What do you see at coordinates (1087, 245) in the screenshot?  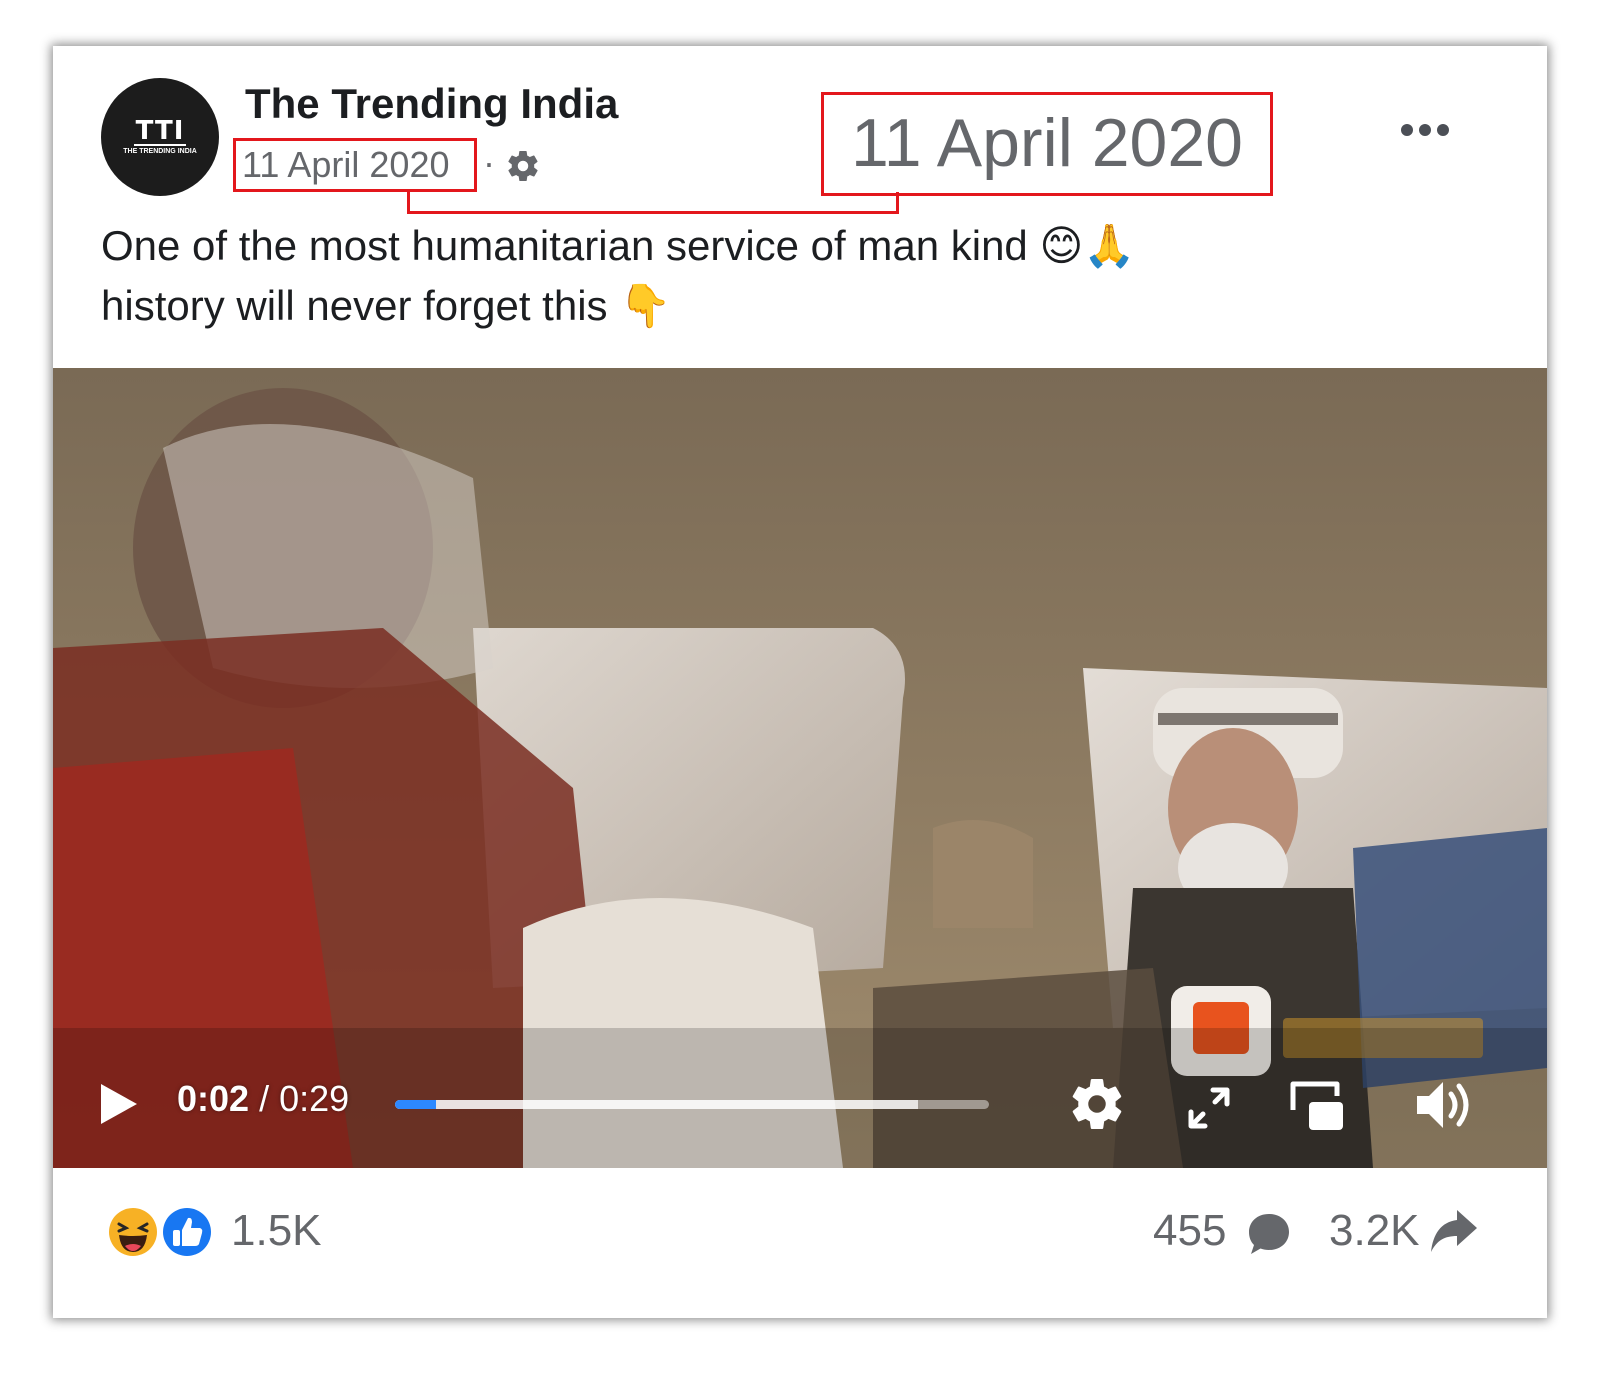 I see `caption-emoji-1: 😊🙏` at bounding box center [1087, 245].